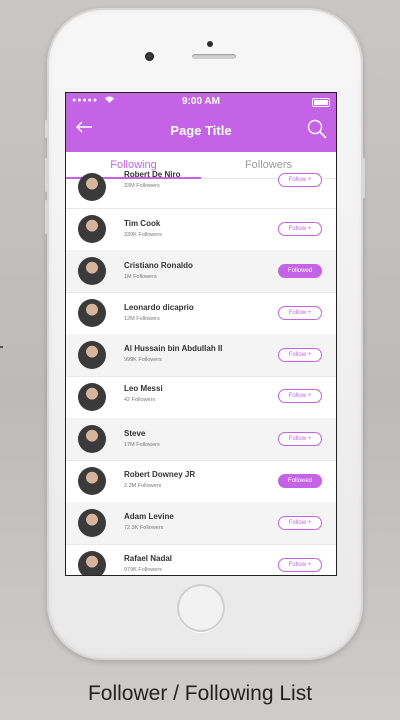  What do you see at coordinates (201, 313) in the screenshot?
I see `list-item: Leonardo dicaprio 12M Followers Follow +` at bounding box center [201, 313].